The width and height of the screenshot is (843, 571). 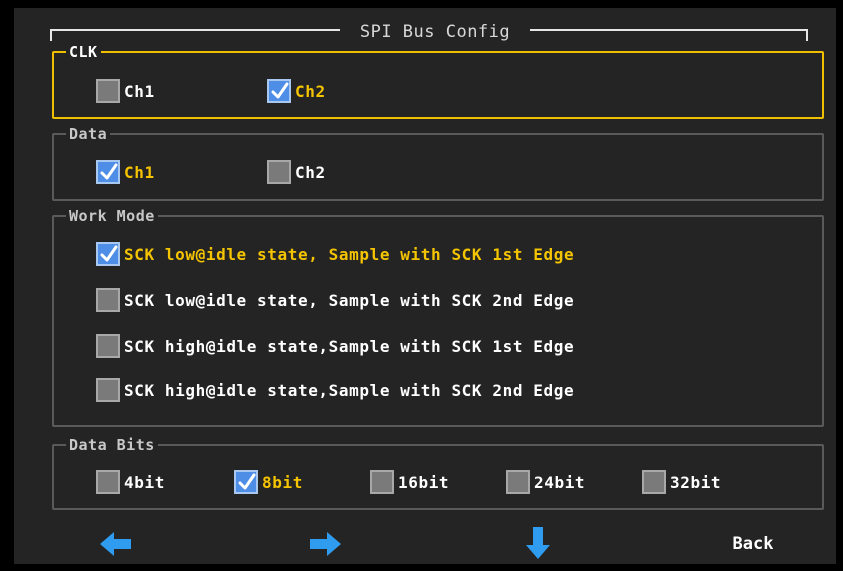 I want to click on data-ch2-option: Ch2, so click(x=296, y=172).